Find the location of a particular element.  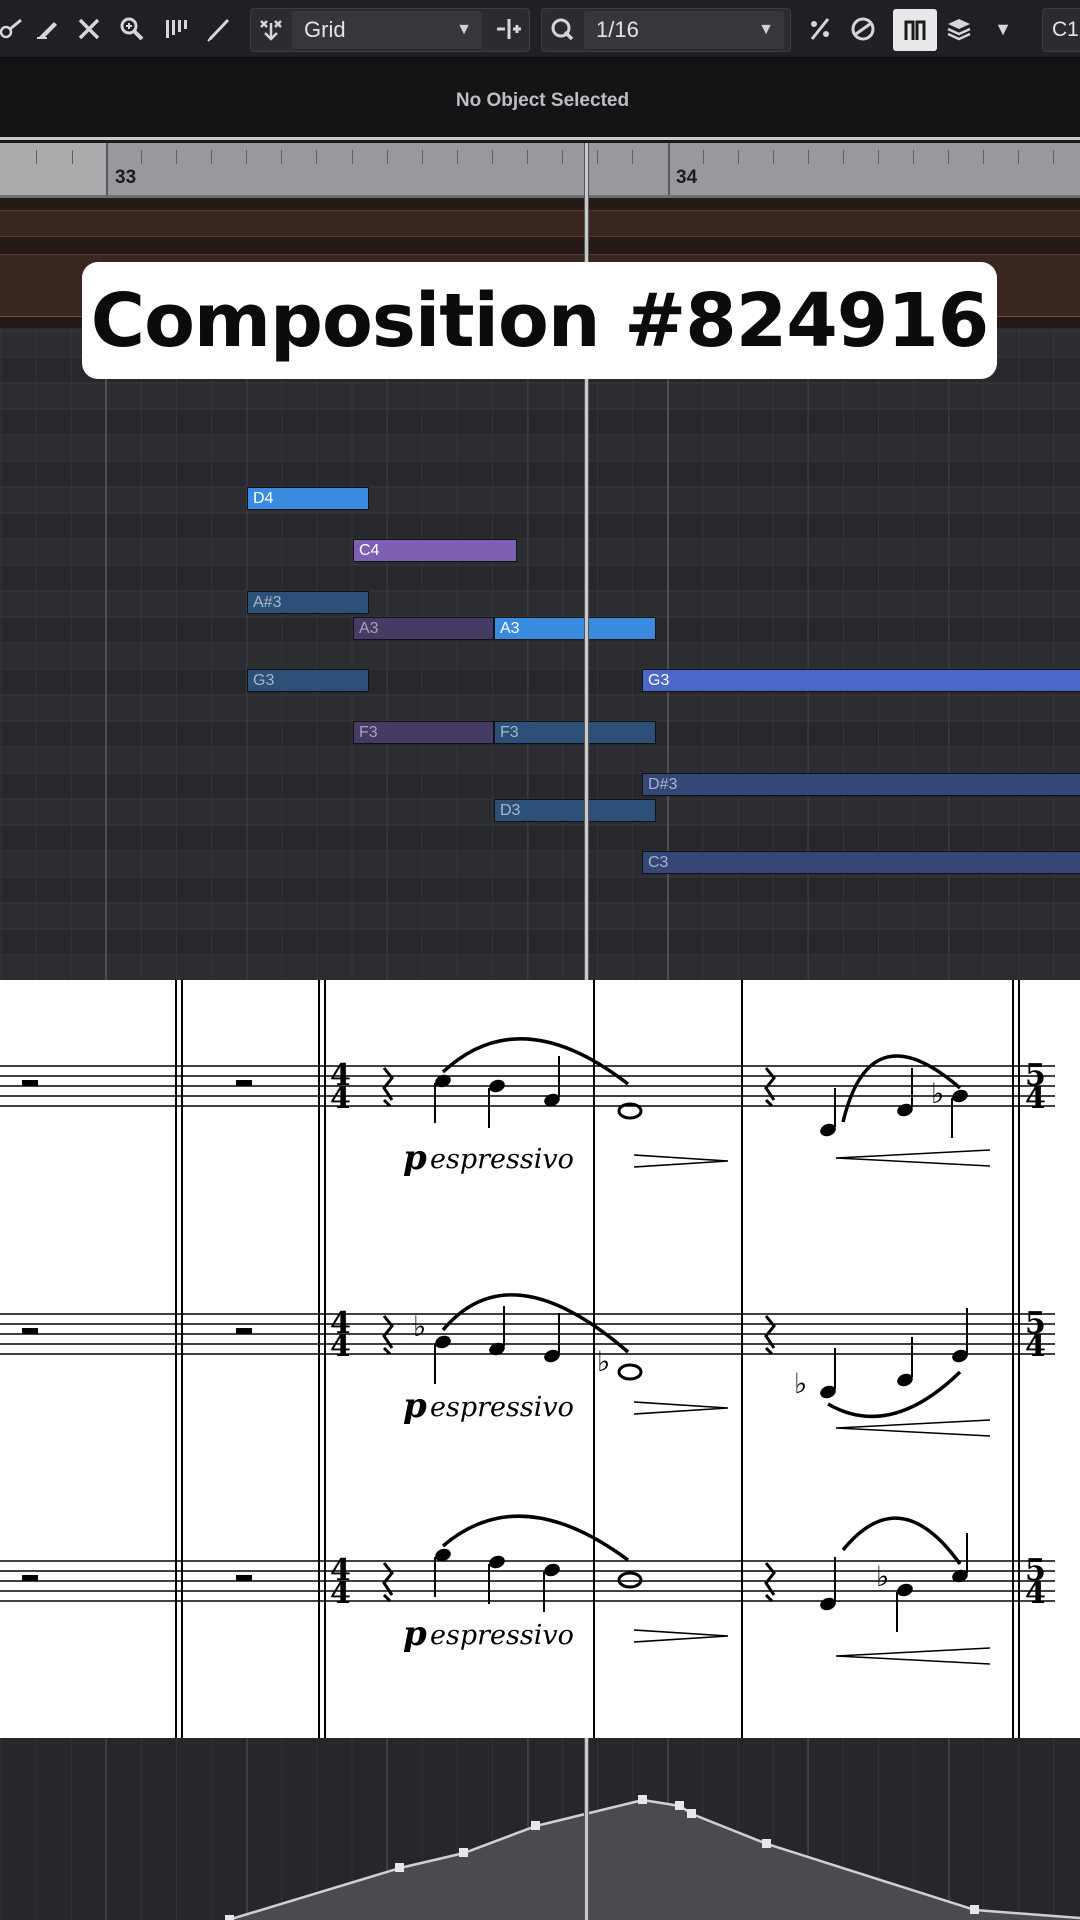

notes-m1 is located at coordinates (538, 1092).